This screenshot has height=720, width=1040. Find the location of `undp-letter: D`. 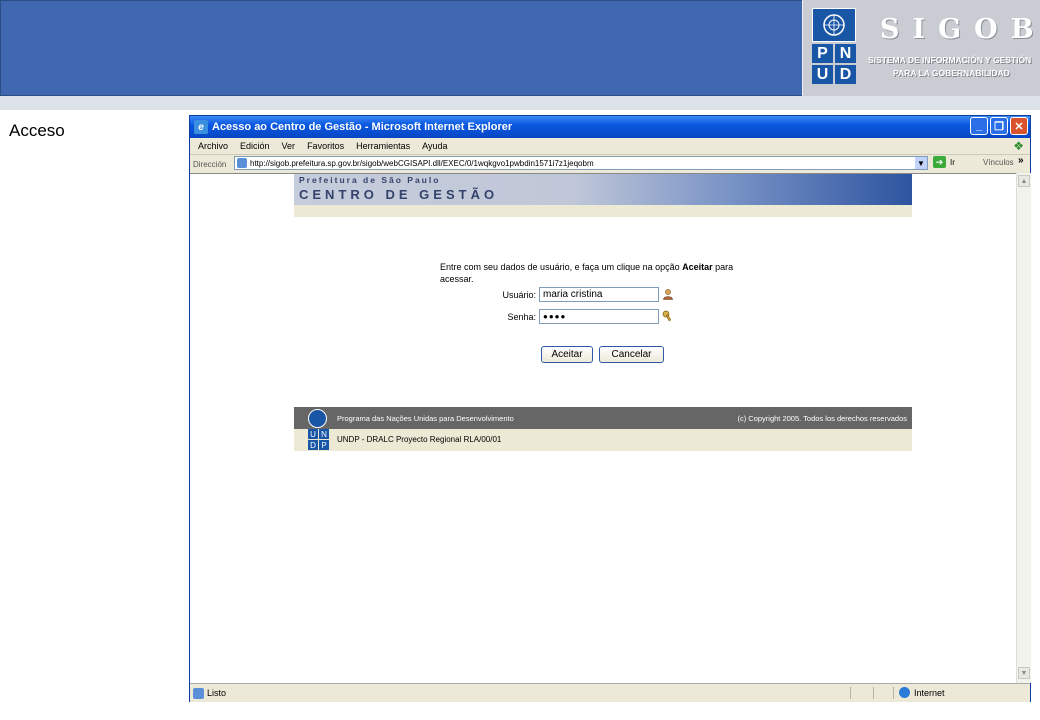

undp-letter: D is located at coordinates (313, 445).